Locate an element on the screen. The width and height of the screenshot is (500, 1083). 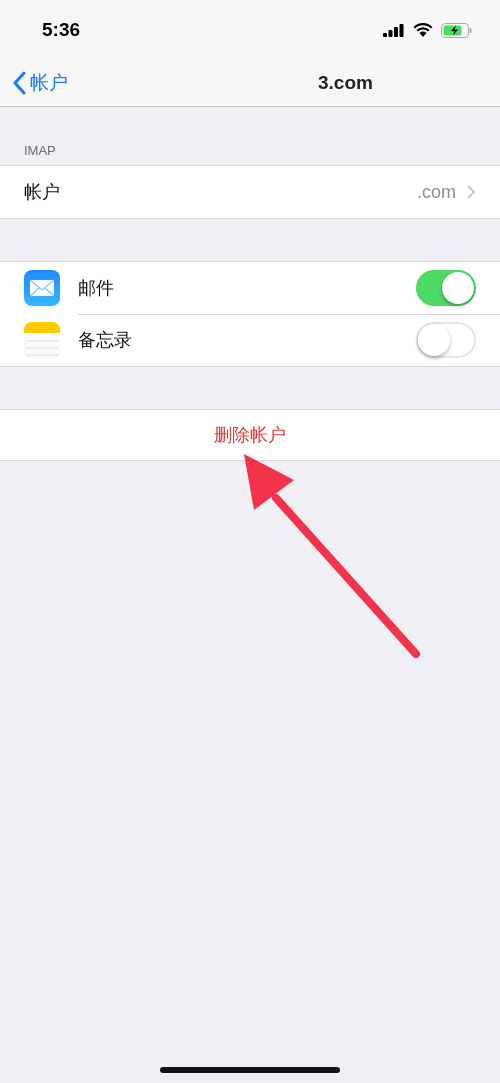
account-row: 帐户 .com is located at coordinates (250, 192).